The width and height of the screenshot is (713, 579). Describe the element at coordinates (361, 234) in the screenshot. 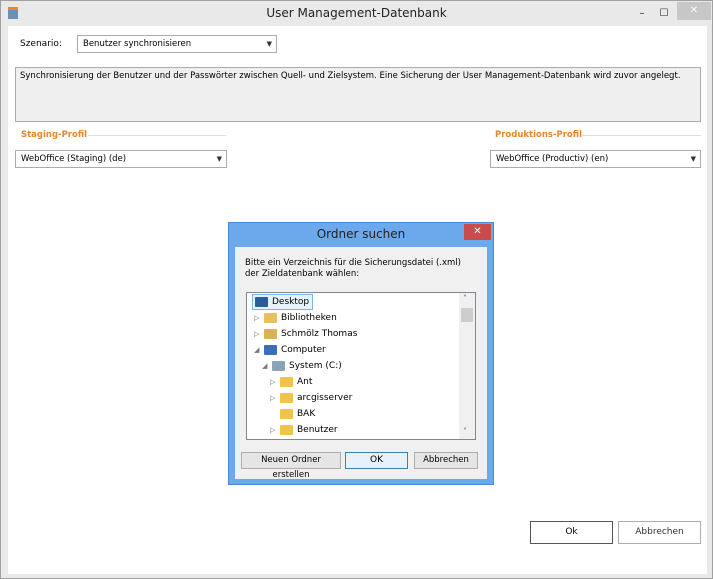

I see `dialog-title: Ordner suchen` at that location.